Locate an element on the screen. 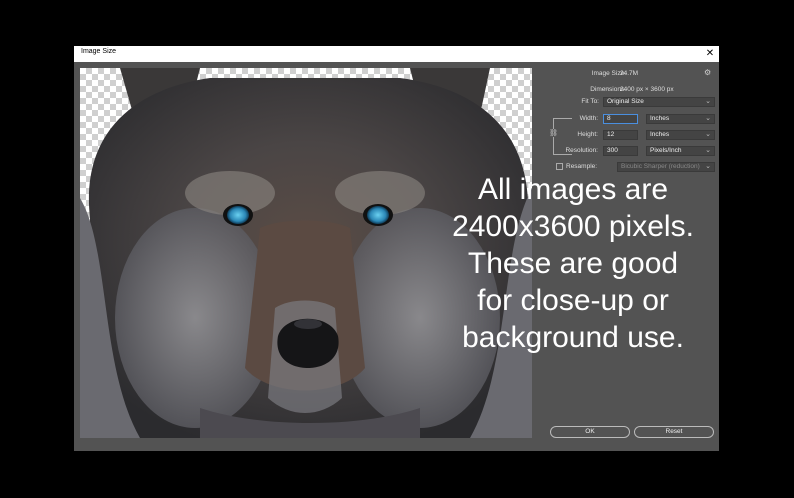 The width and height of the screenshot is (794, 498). height-unit-value: Inches is located at coordinates (660, 134).